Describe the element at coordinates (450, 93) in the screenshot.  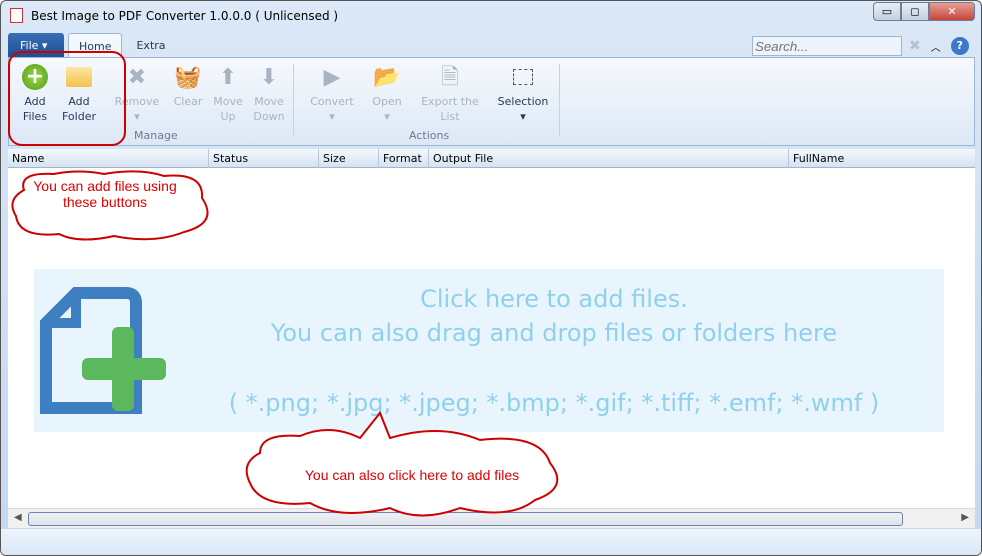
I see `export-list-button: 🗎 Export the List` at that location.